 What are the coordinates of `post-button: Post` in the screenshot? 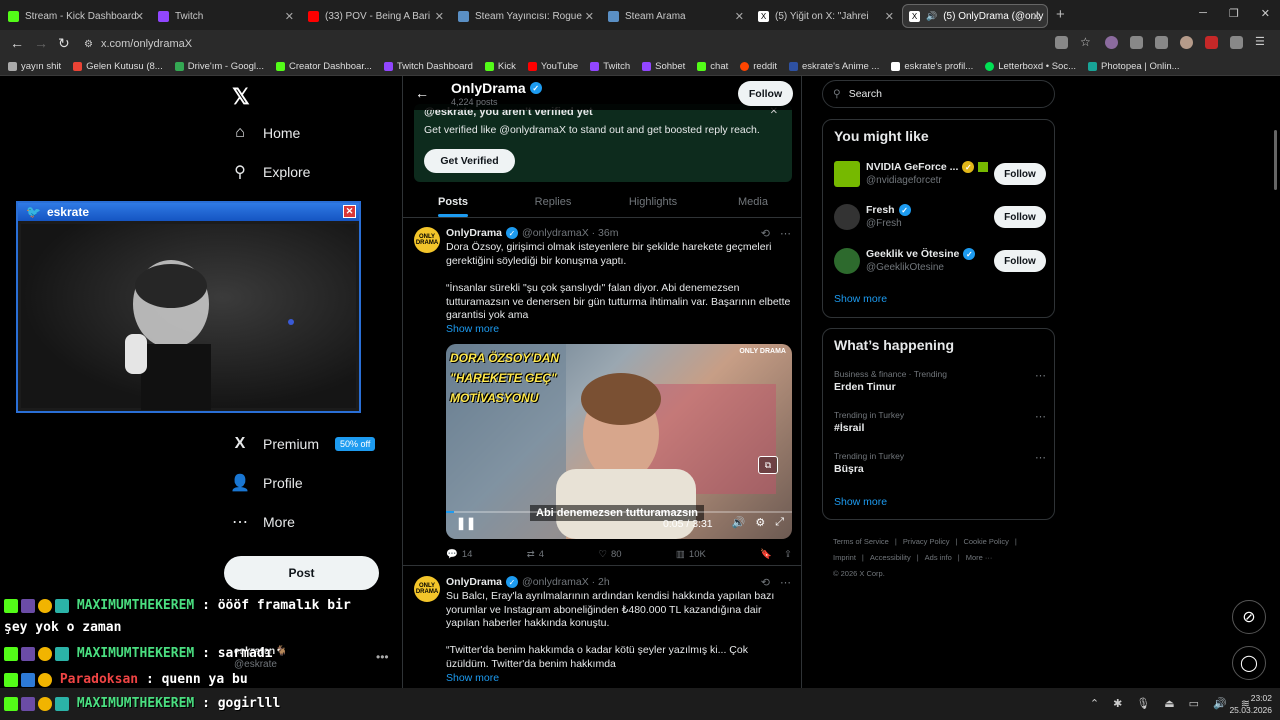 It's located at (301, 573).